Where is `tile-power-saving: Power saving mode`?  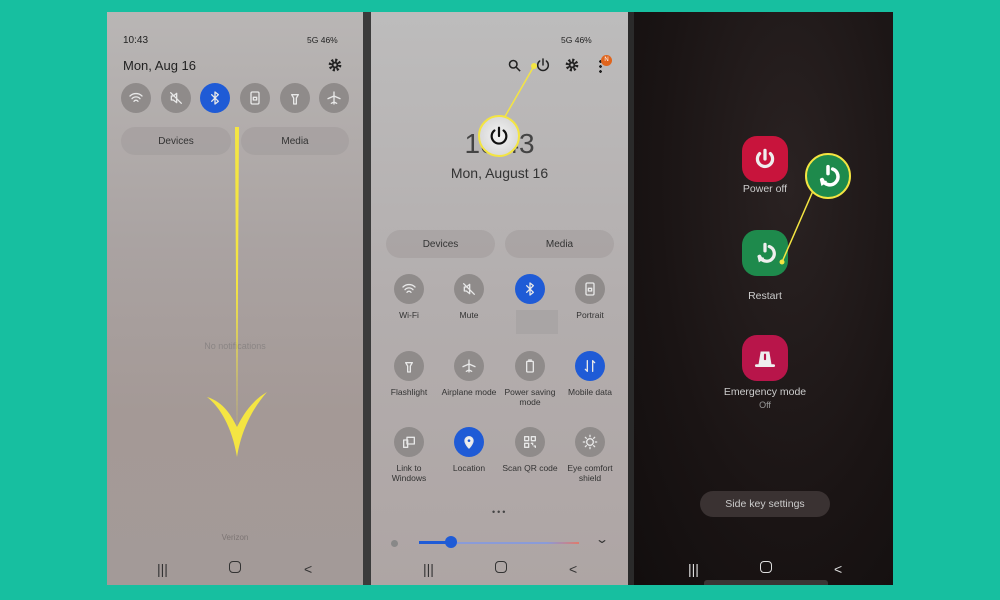
tile-power-saving: Power saving mode is located at coordinates (530, 379).